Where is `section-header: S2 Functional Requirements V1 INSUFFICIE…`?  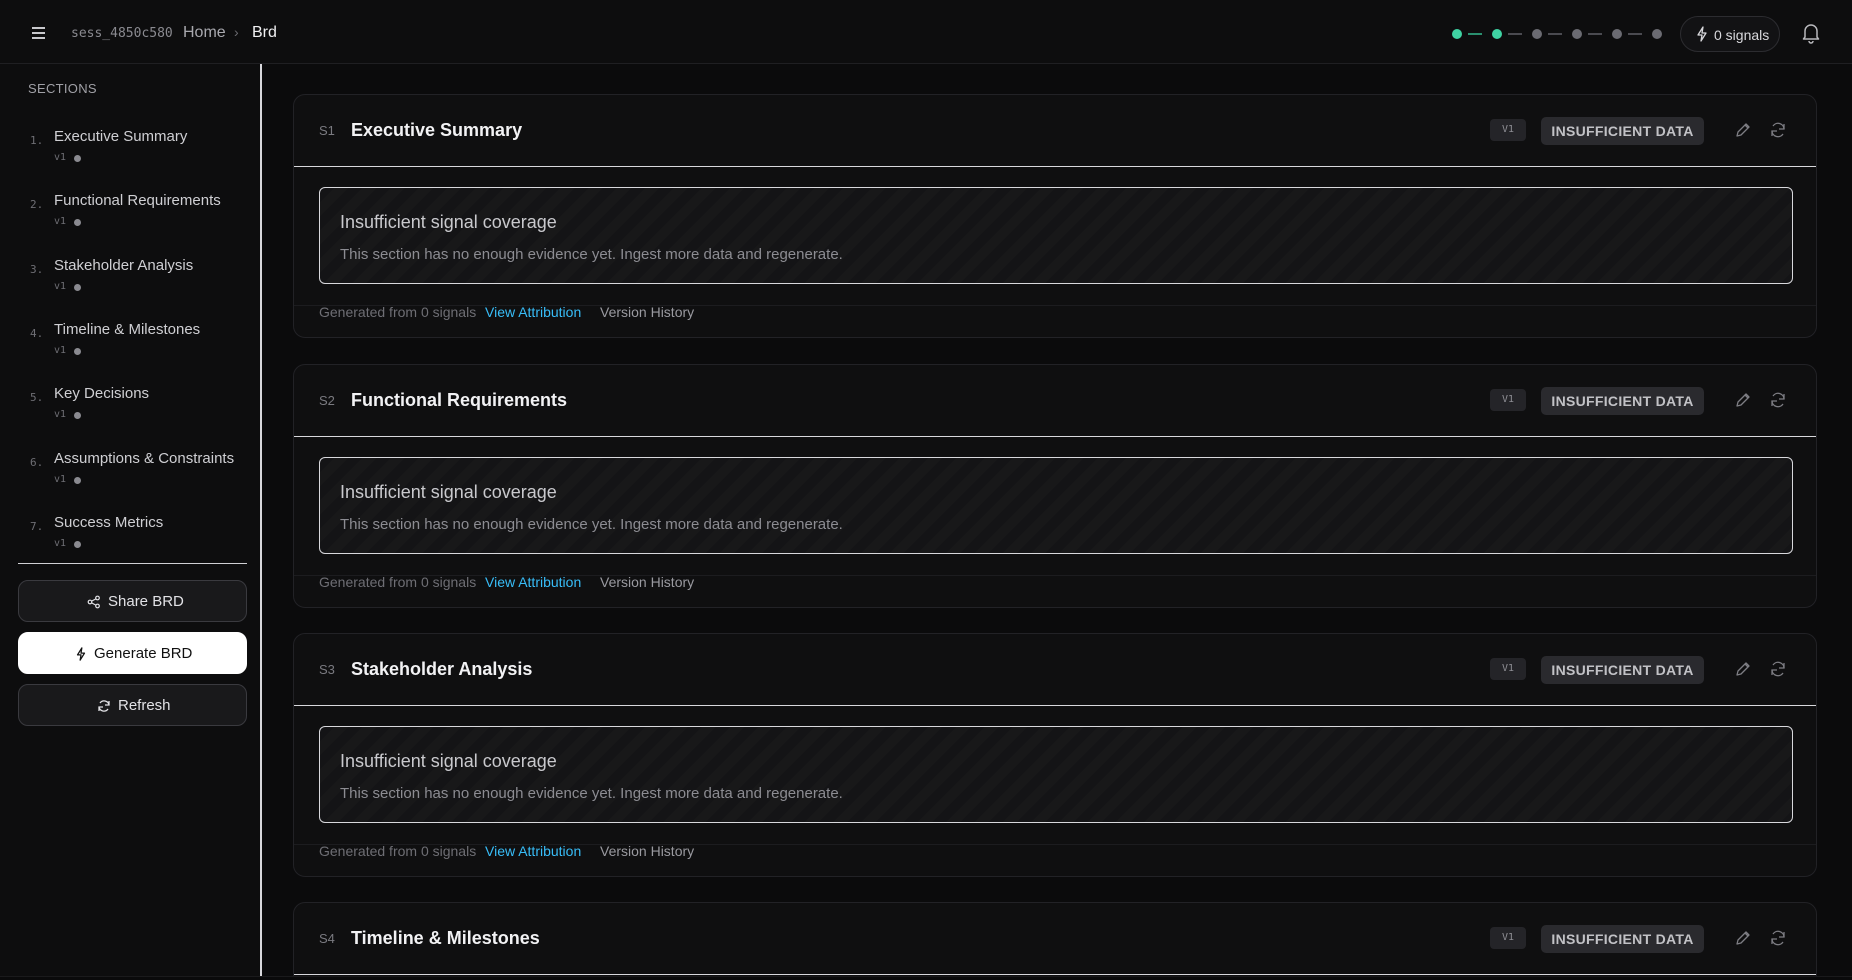 section-header: S2 Functional Requirements V1 INSUFFICIE… is located at coordinates (1055, 401).